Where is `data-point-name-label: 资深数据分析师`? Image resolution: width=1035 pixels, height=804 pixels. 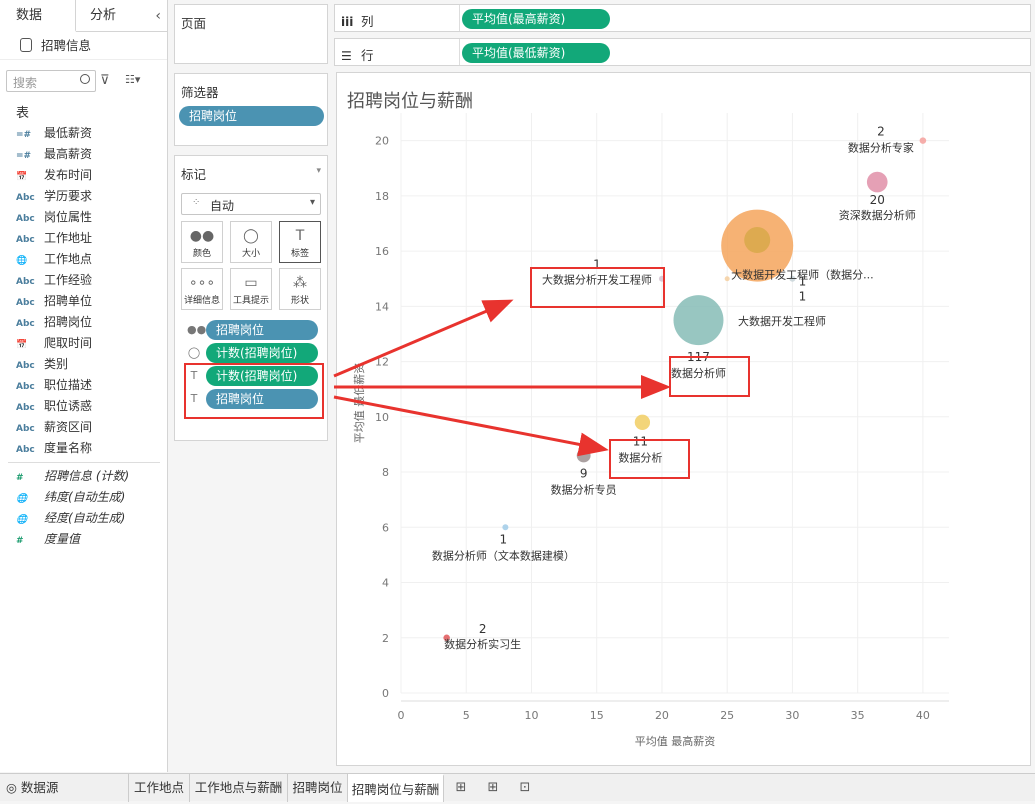 data-point-name-label: 资深数据分析师 is located at coordinates (877, 215).